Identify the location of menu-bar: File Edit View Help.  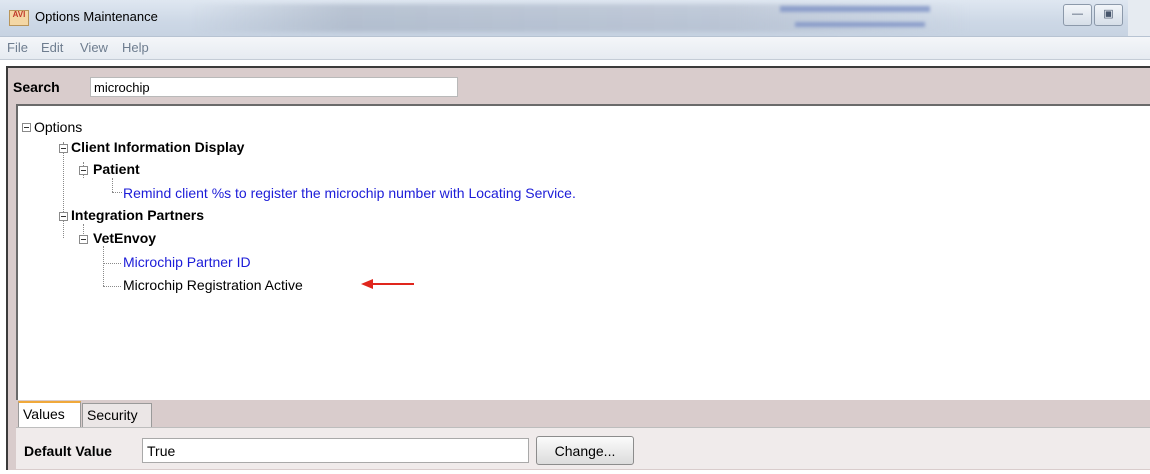
(575, 48).